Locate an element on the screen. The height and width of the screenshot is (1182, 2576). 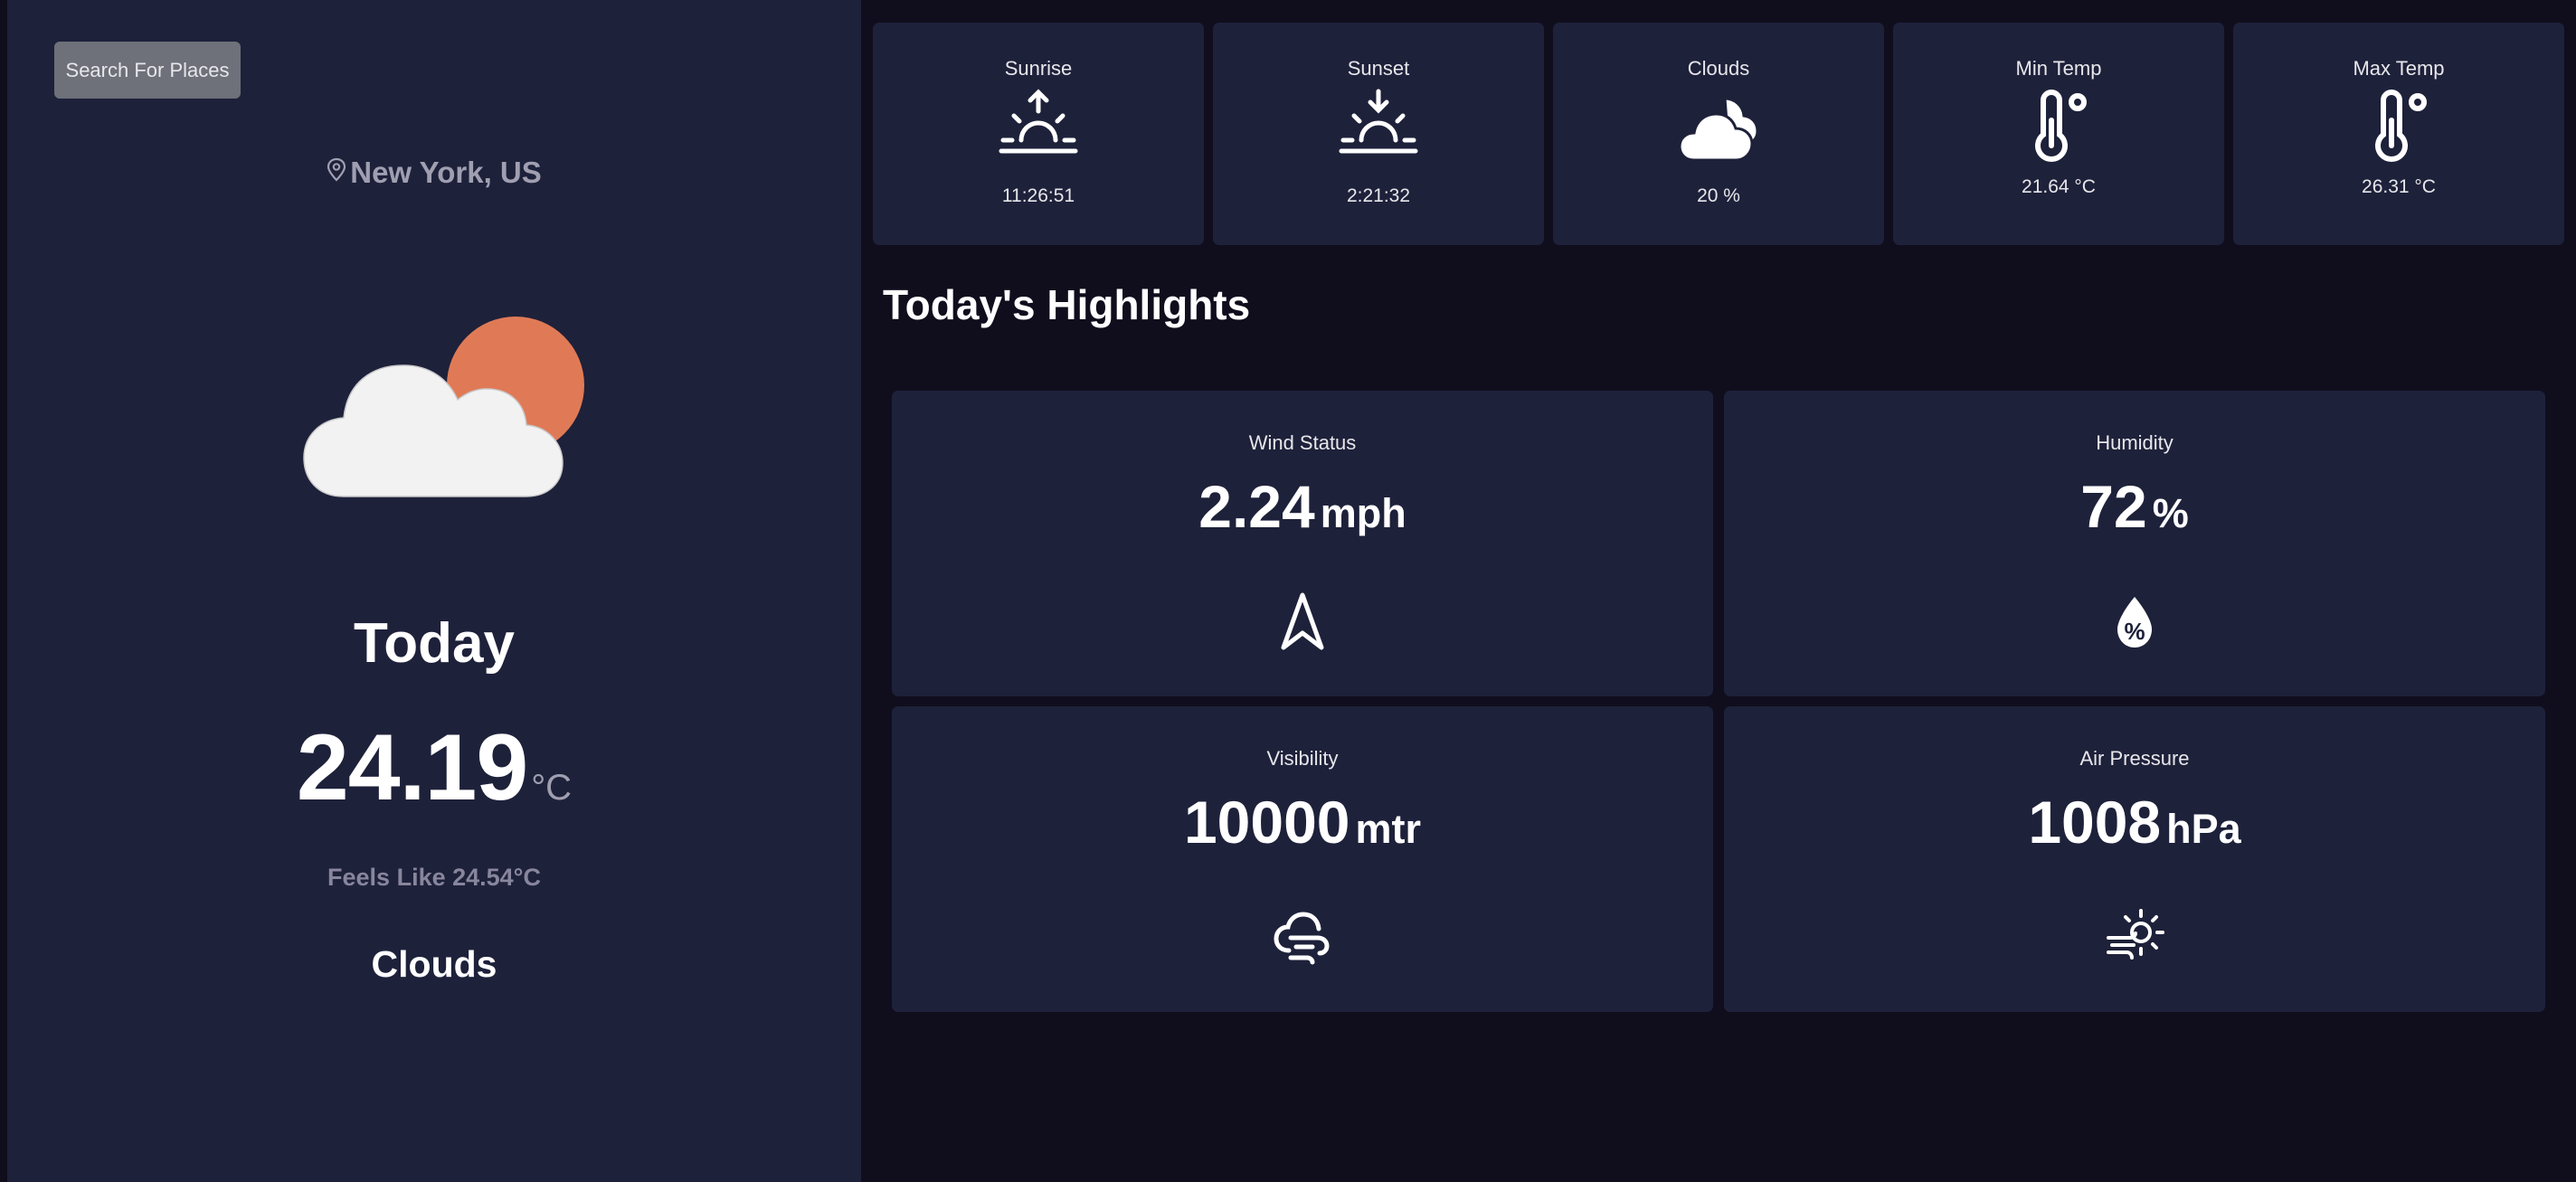
humidity-value: 72 is located at coordinates (2114, 506).